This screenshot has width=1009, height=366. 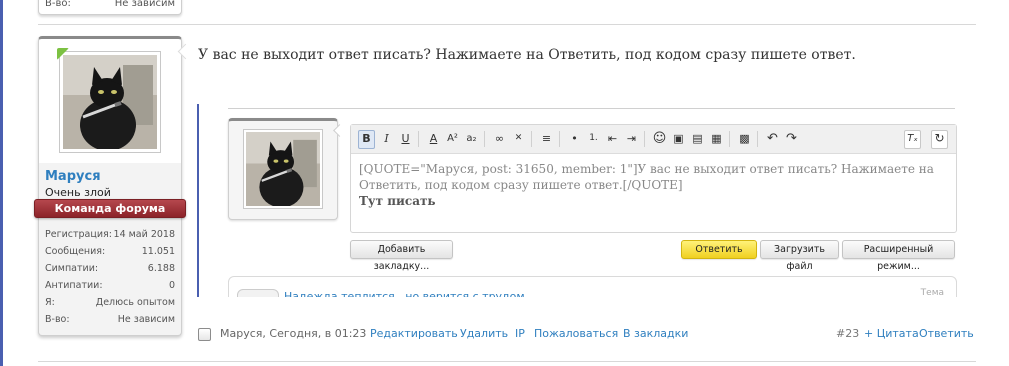 I want to click on report-link: Пожаловаться, so click(x=576, y=333).